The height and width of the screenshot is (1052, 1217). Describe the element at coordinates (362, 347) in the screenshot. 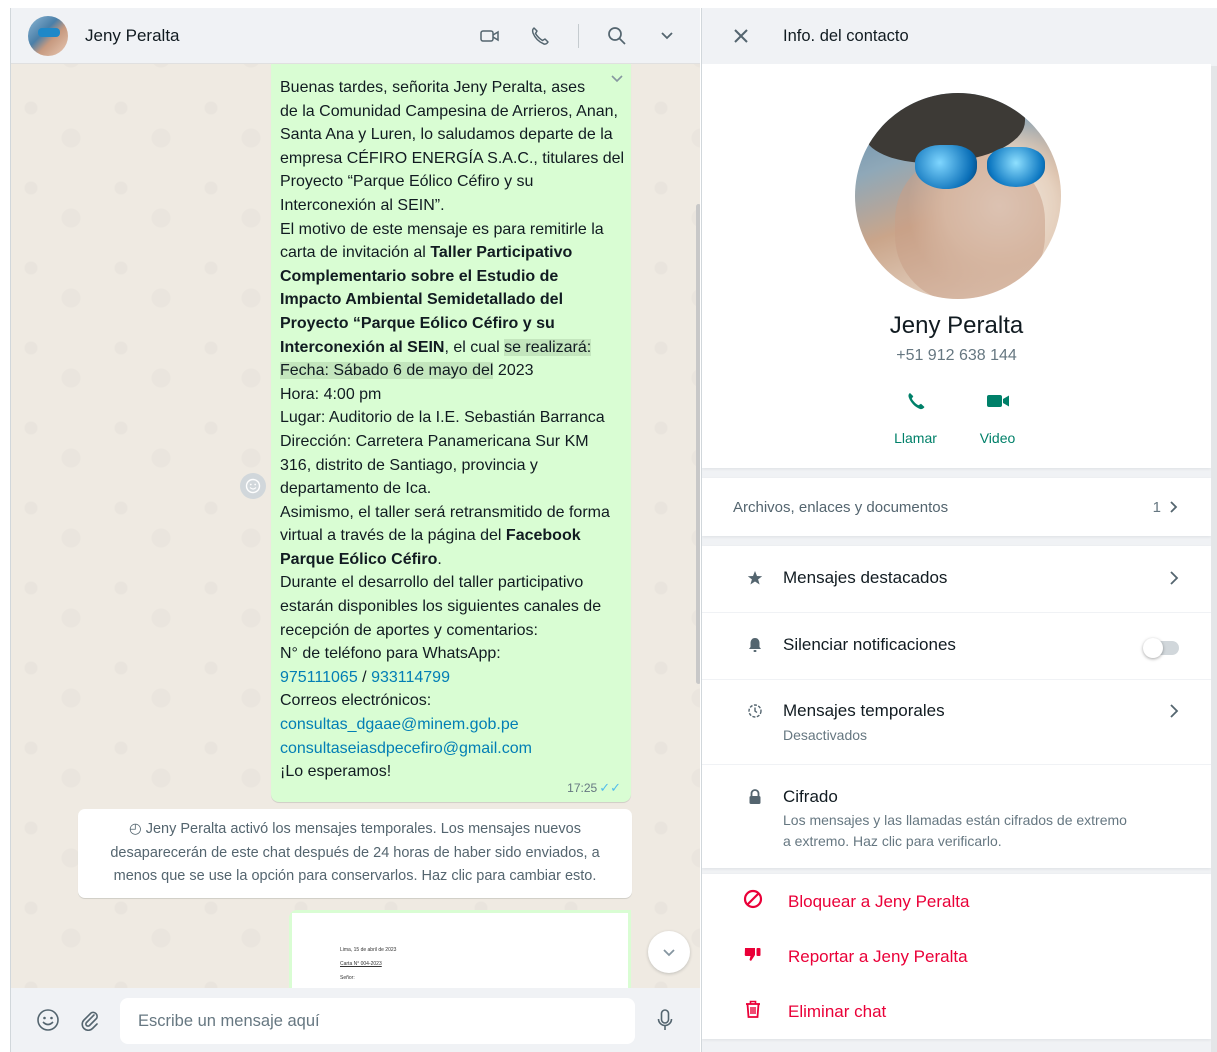

I see `message-bold-text: Interconexión al SEIN` at that location.